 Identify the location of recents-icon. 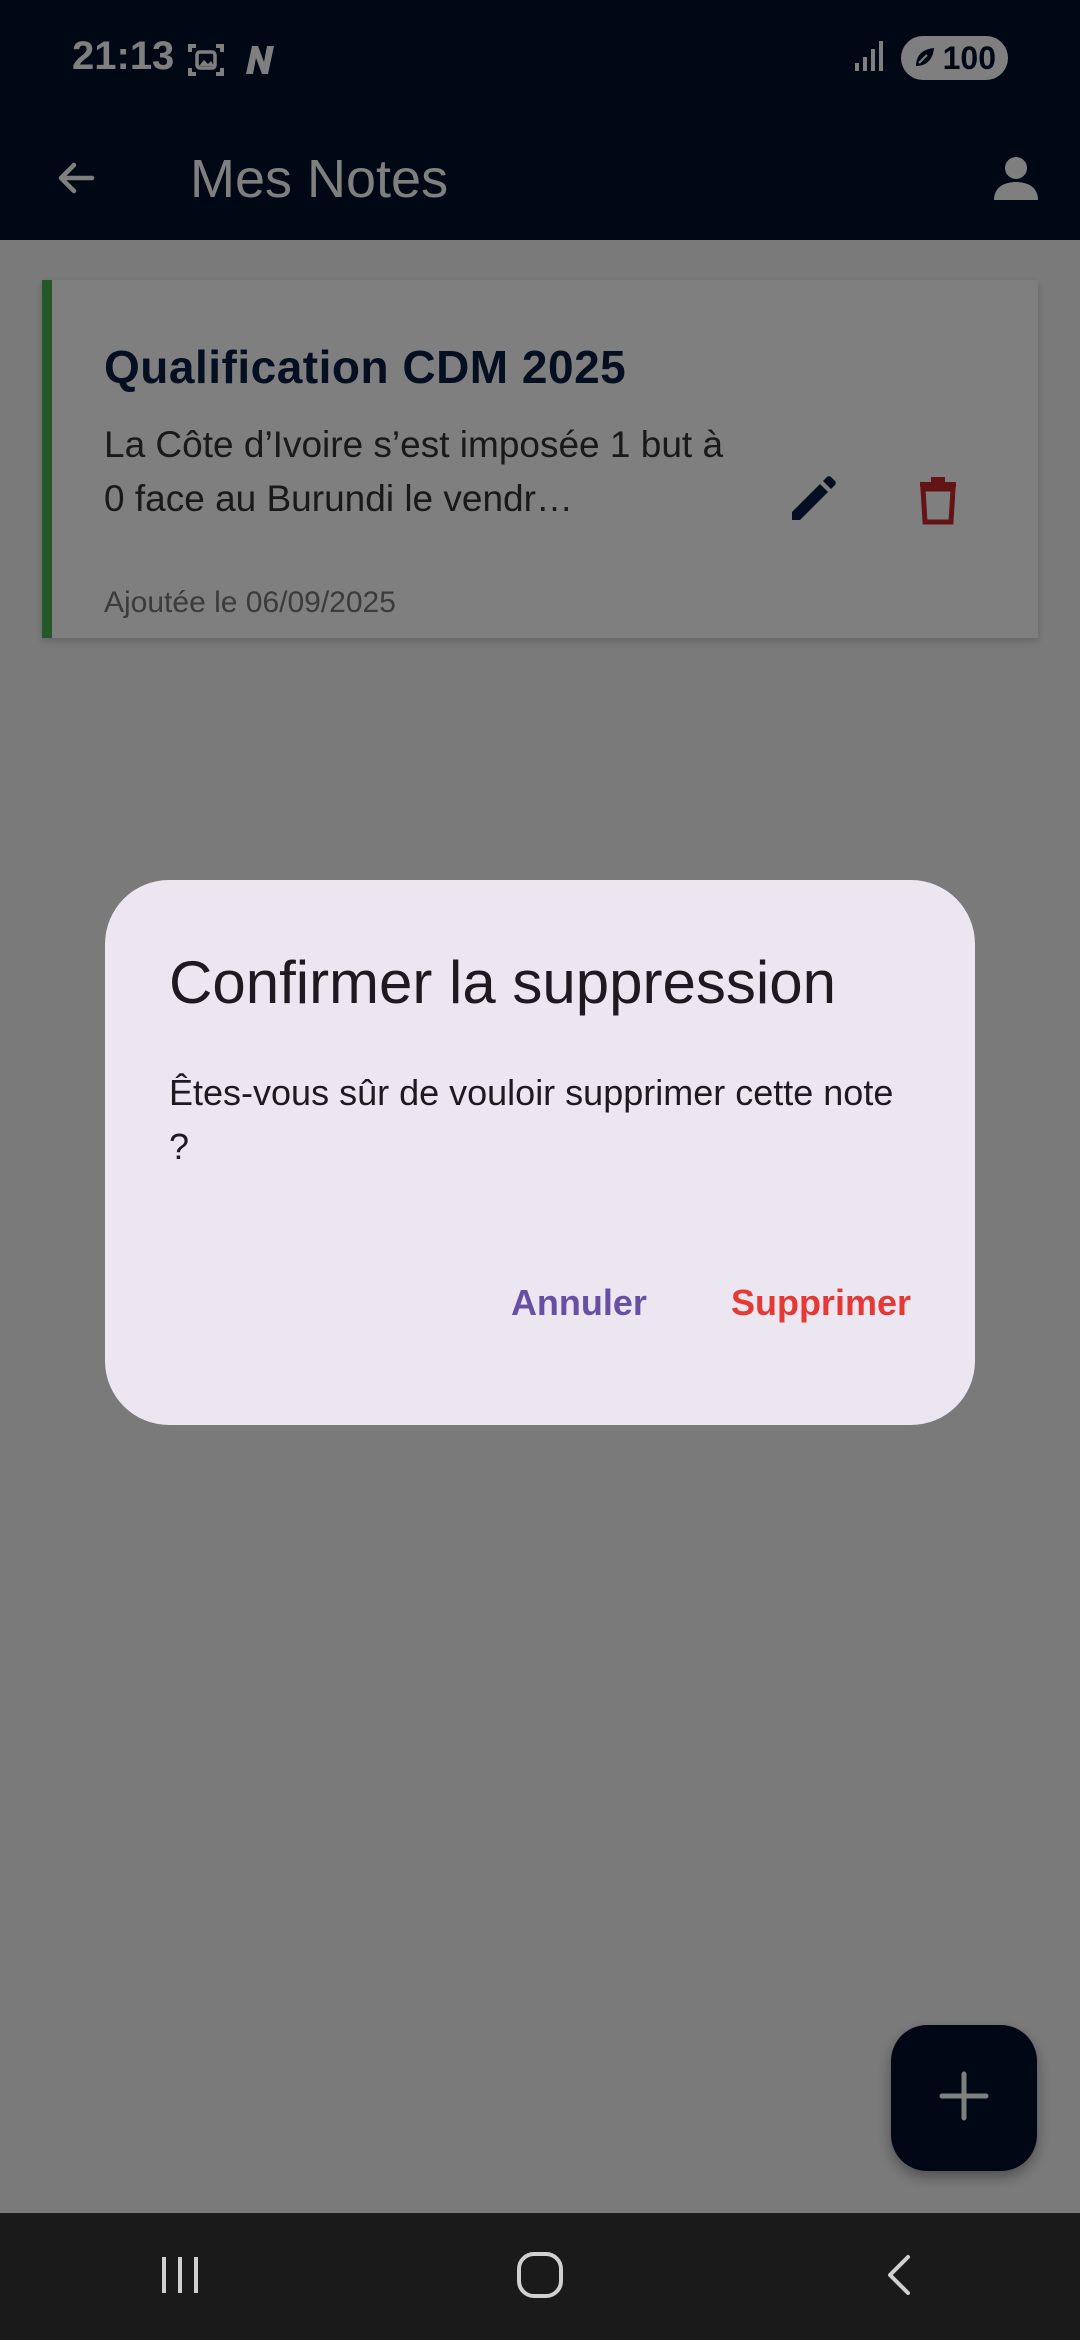
(180, 2277).